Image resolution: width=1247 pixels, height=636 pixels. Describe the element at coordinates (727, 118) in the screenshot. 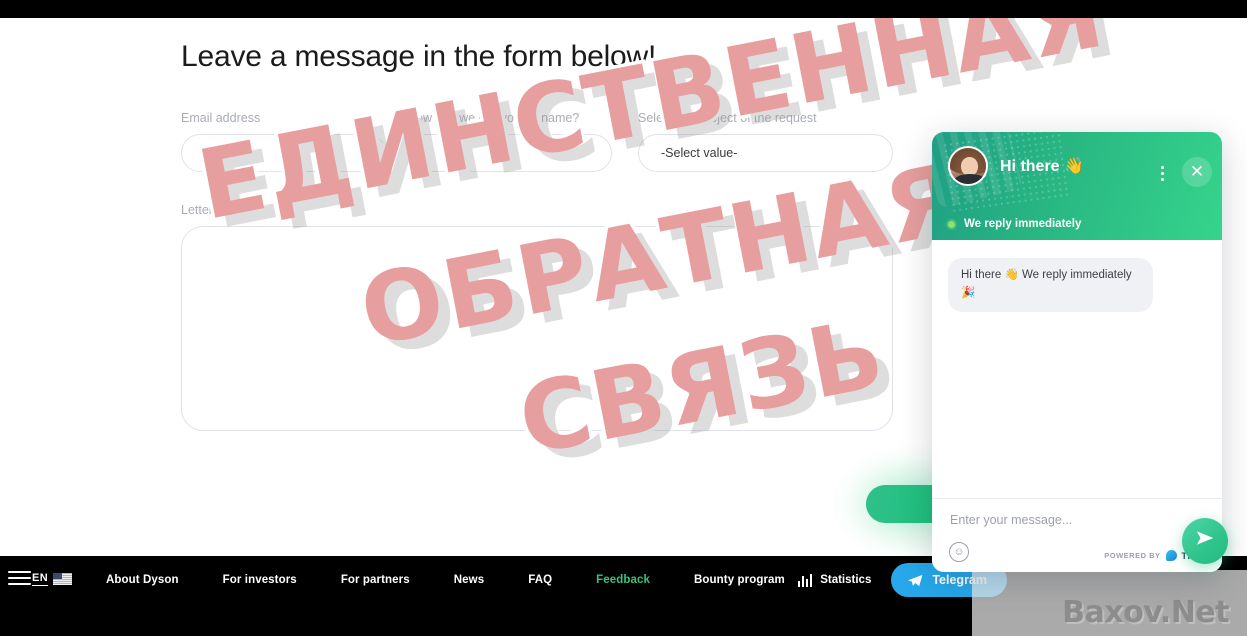

I see `subject-field-label: Select the subject of the request` at that location.